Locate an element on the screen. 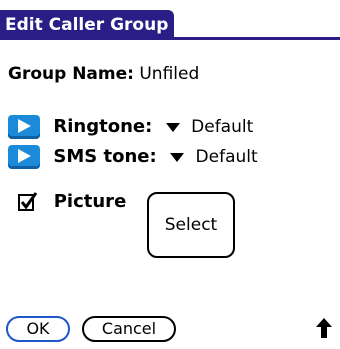 This screenshot has height=349, width=340. sms-tone-picker: Default is located at coordinates (210, 157).